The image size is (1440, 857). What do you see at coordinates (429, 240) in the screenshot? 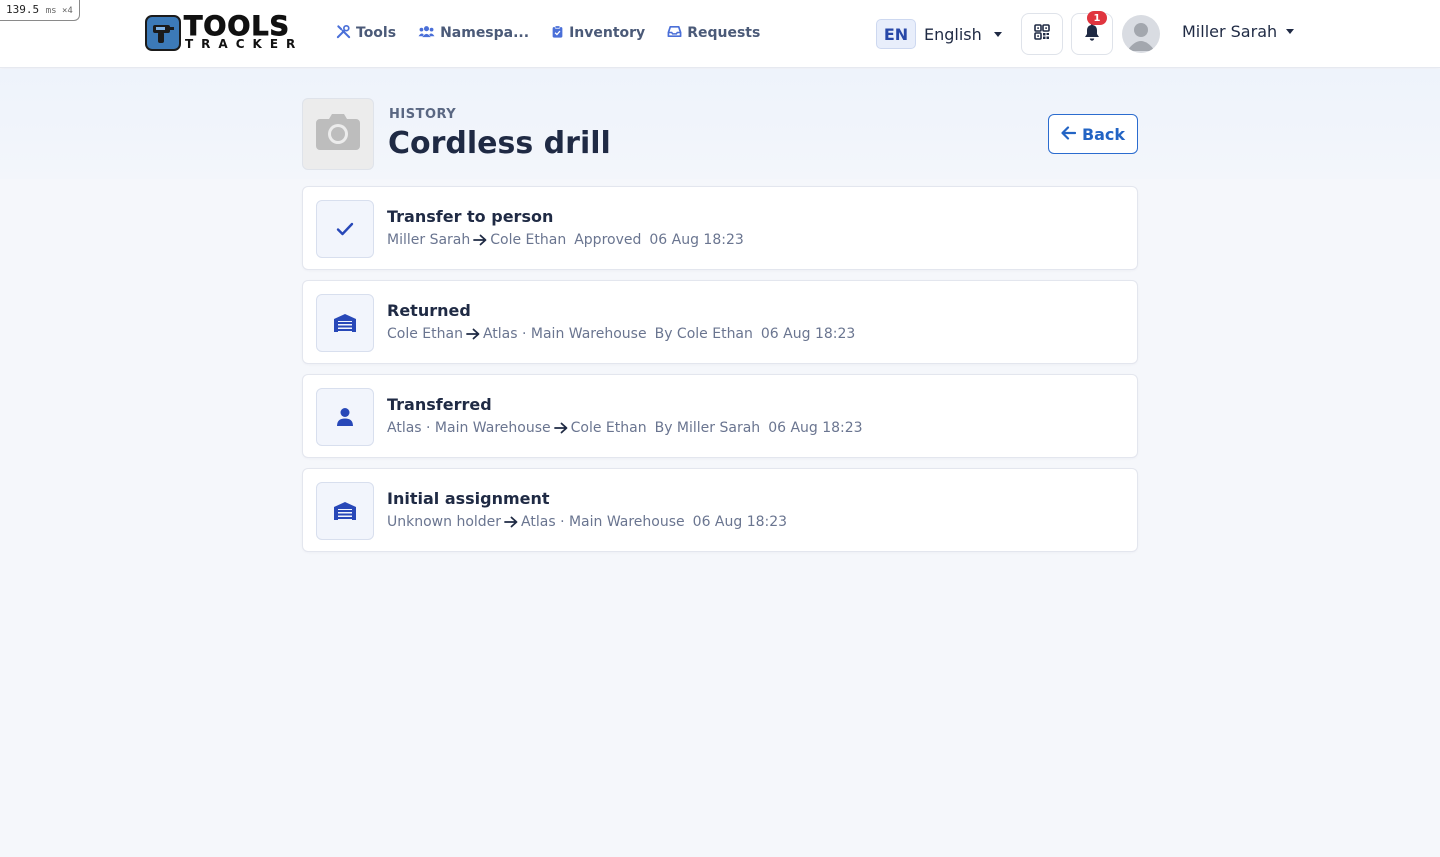
I see `history-from: Miller Sarah` at bounding box center [429, 240].